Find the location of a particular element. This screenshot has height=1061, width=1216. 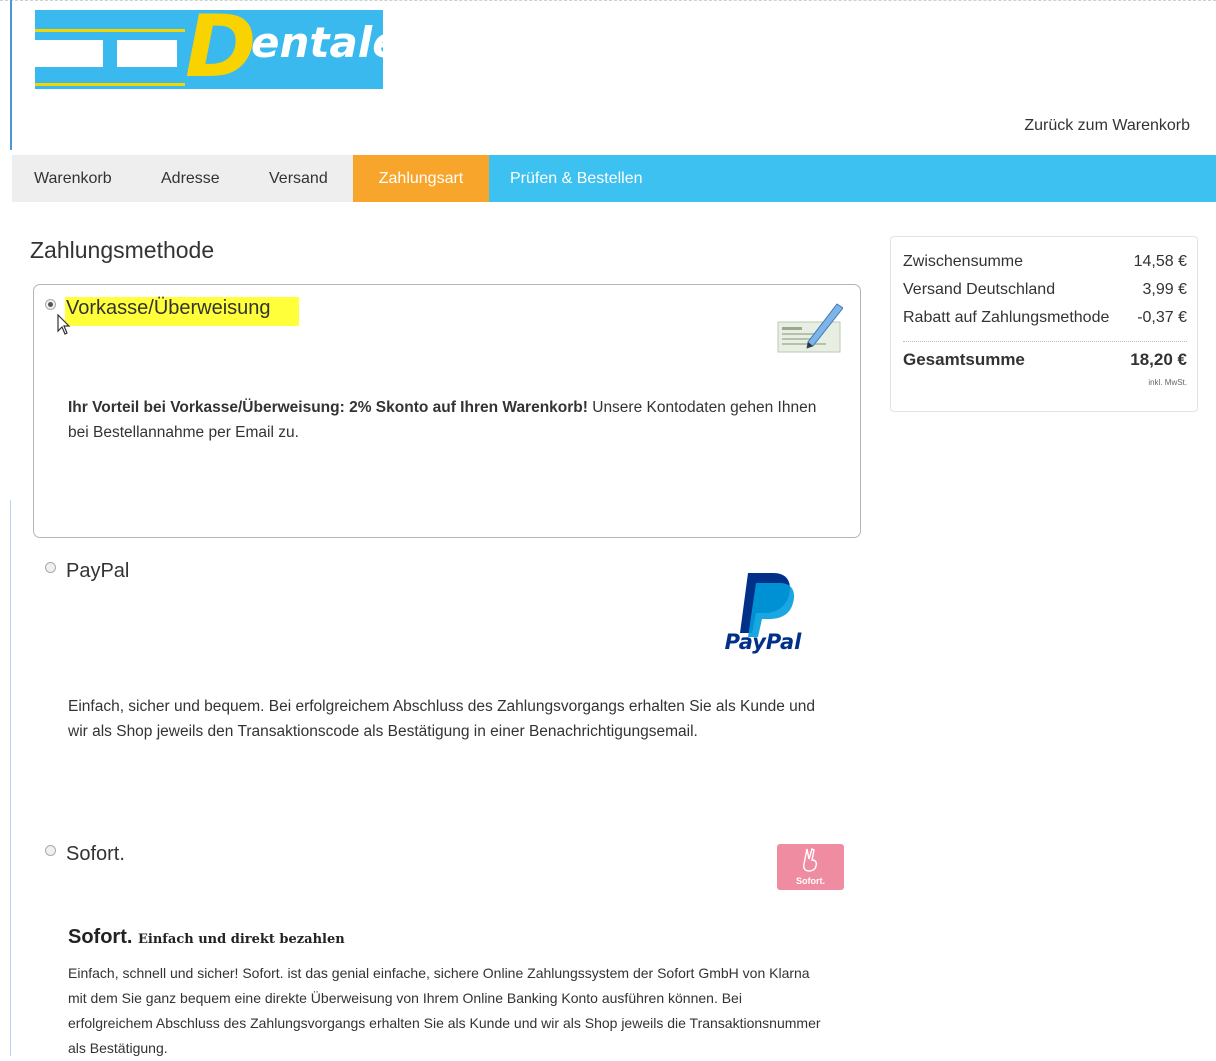

victory-hand-icon is located at coordinates (809, 860).